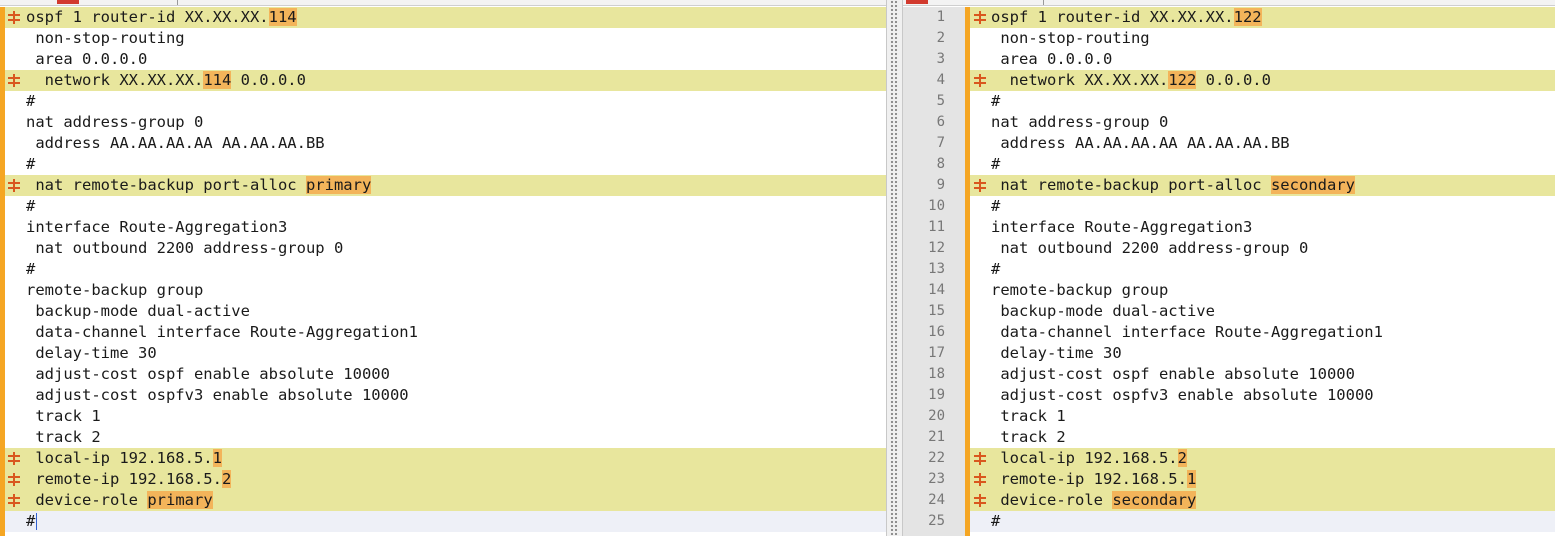  What do you see at coordinates (1080, 80) in the screenshot?
I see `code-token: network XX.XX.XX.` at bounding box center [1080, 80].